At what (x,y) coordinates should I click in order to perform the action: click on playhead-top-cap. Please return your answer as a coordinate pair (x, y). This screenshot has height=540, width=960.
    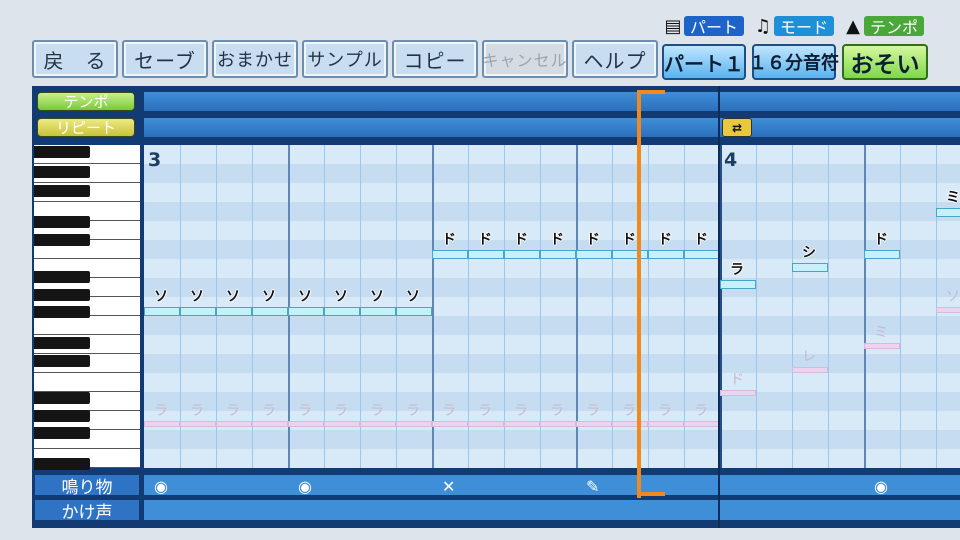
    Looking at the image, I should click on (651, 92).